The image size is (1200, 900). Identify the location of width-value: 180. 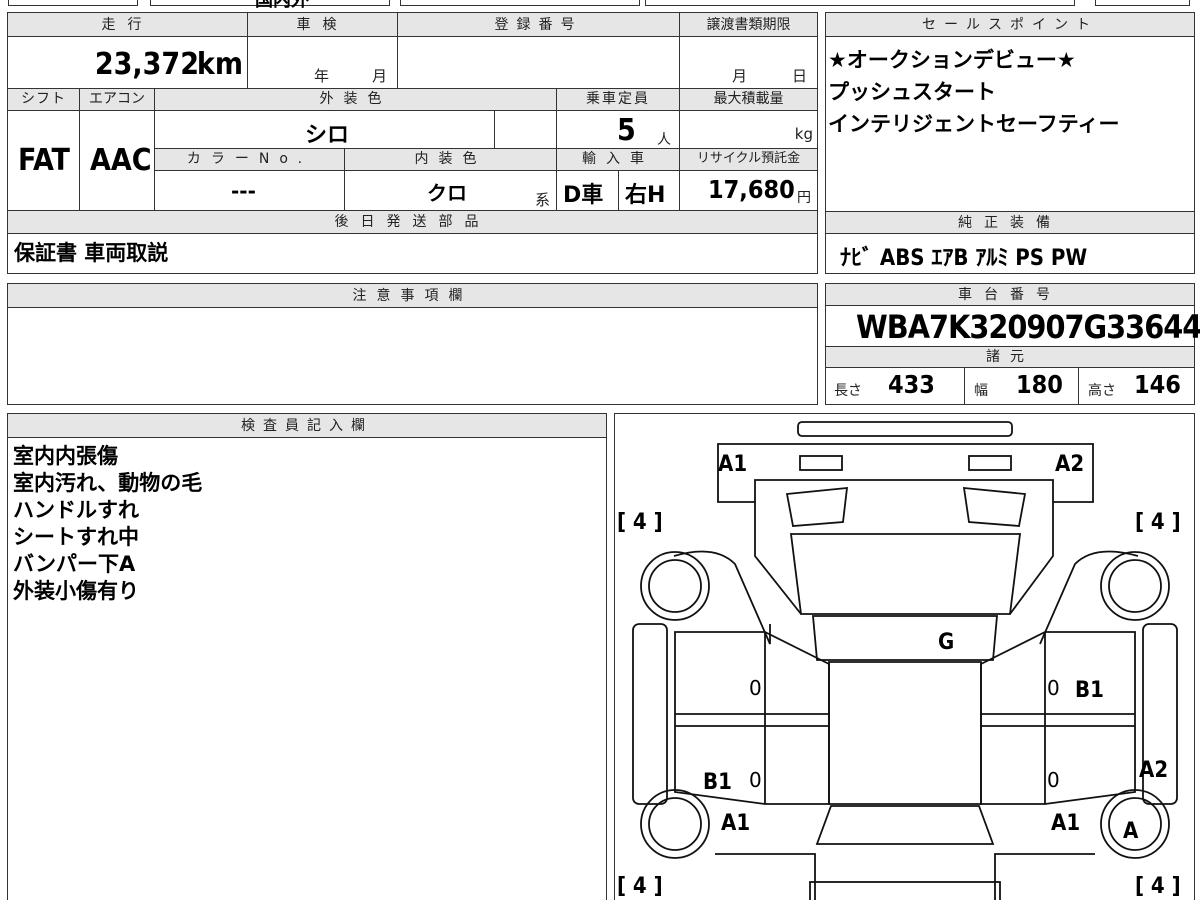
(1039, 384).